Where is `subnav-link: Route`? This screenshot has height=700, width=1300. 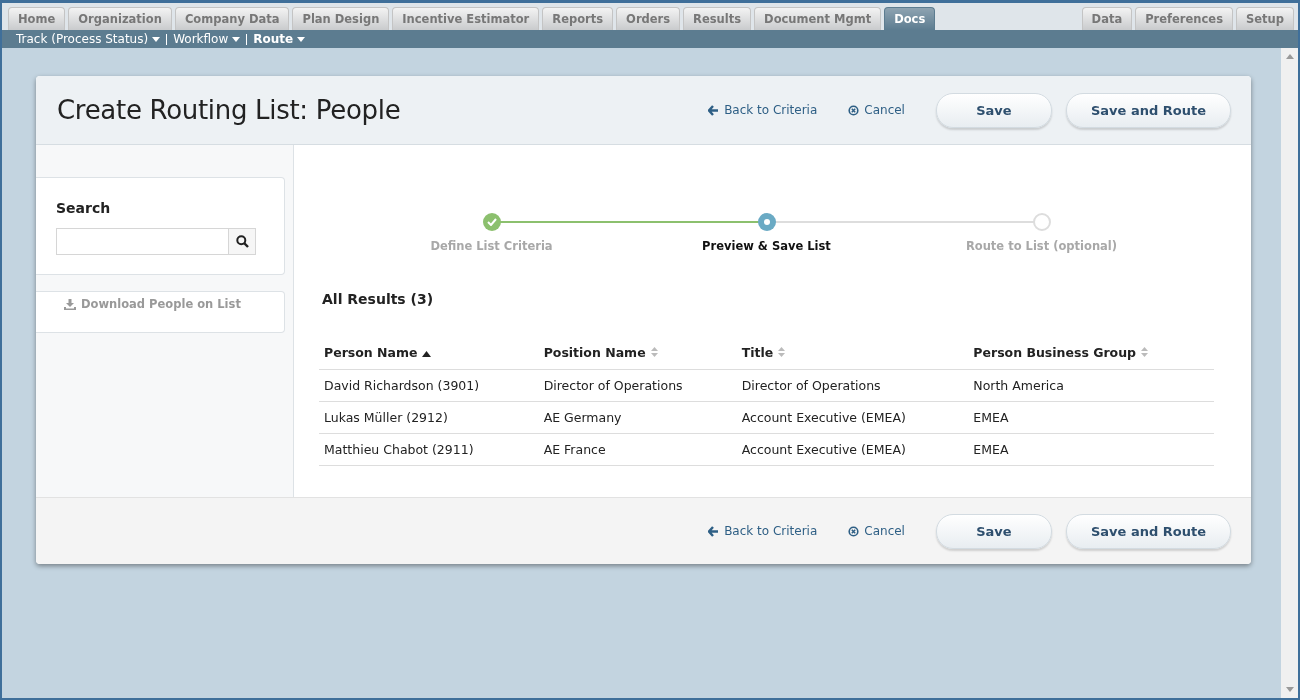
subnav-link: Route is located at coordinates (279, 39).